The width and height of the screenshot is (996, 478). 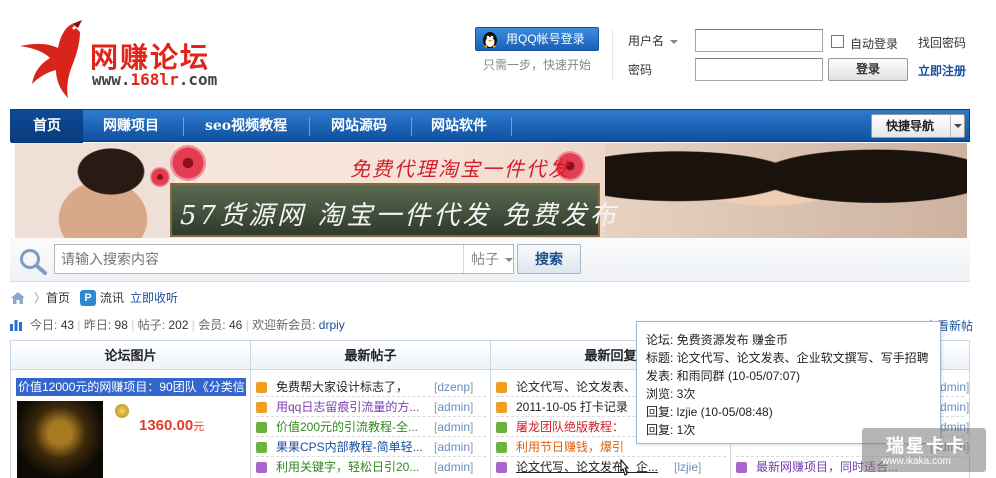 I want to click on forgot-password-link: 找回密码, so click(x=942, y=42).